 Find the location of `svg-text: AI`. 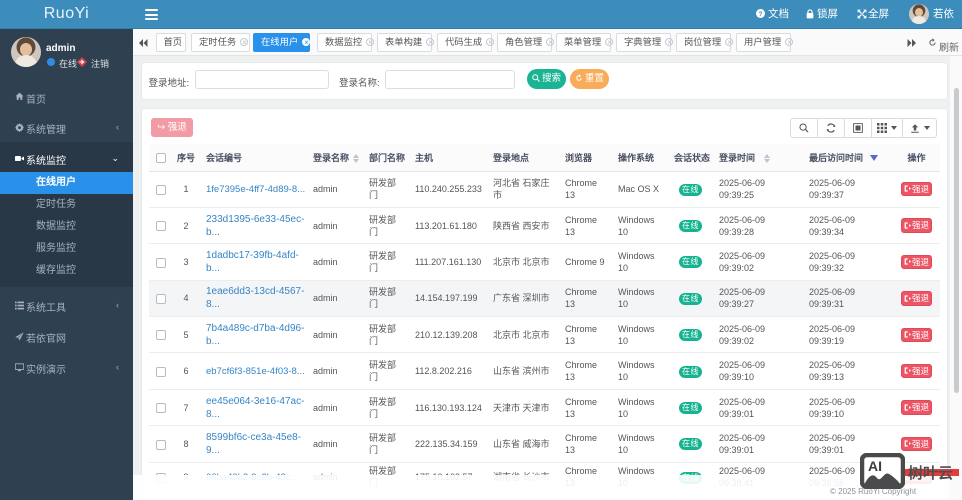

svg-text: AI is located at coordinates (875, 466).